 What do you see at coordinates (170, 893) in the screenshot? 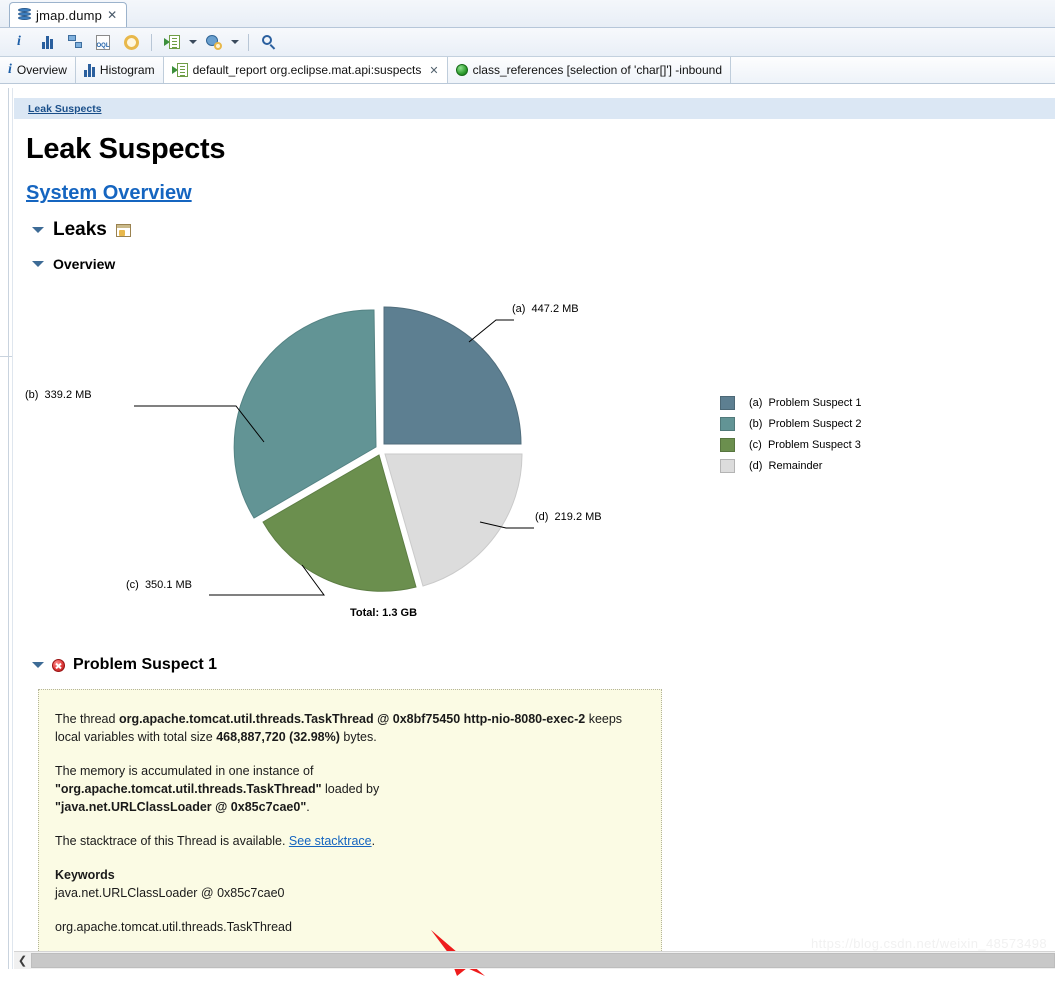
I see `keyword-item: java.net.URLClassLoader @ 0x85c7cae0` at bounding box center [170, 893].